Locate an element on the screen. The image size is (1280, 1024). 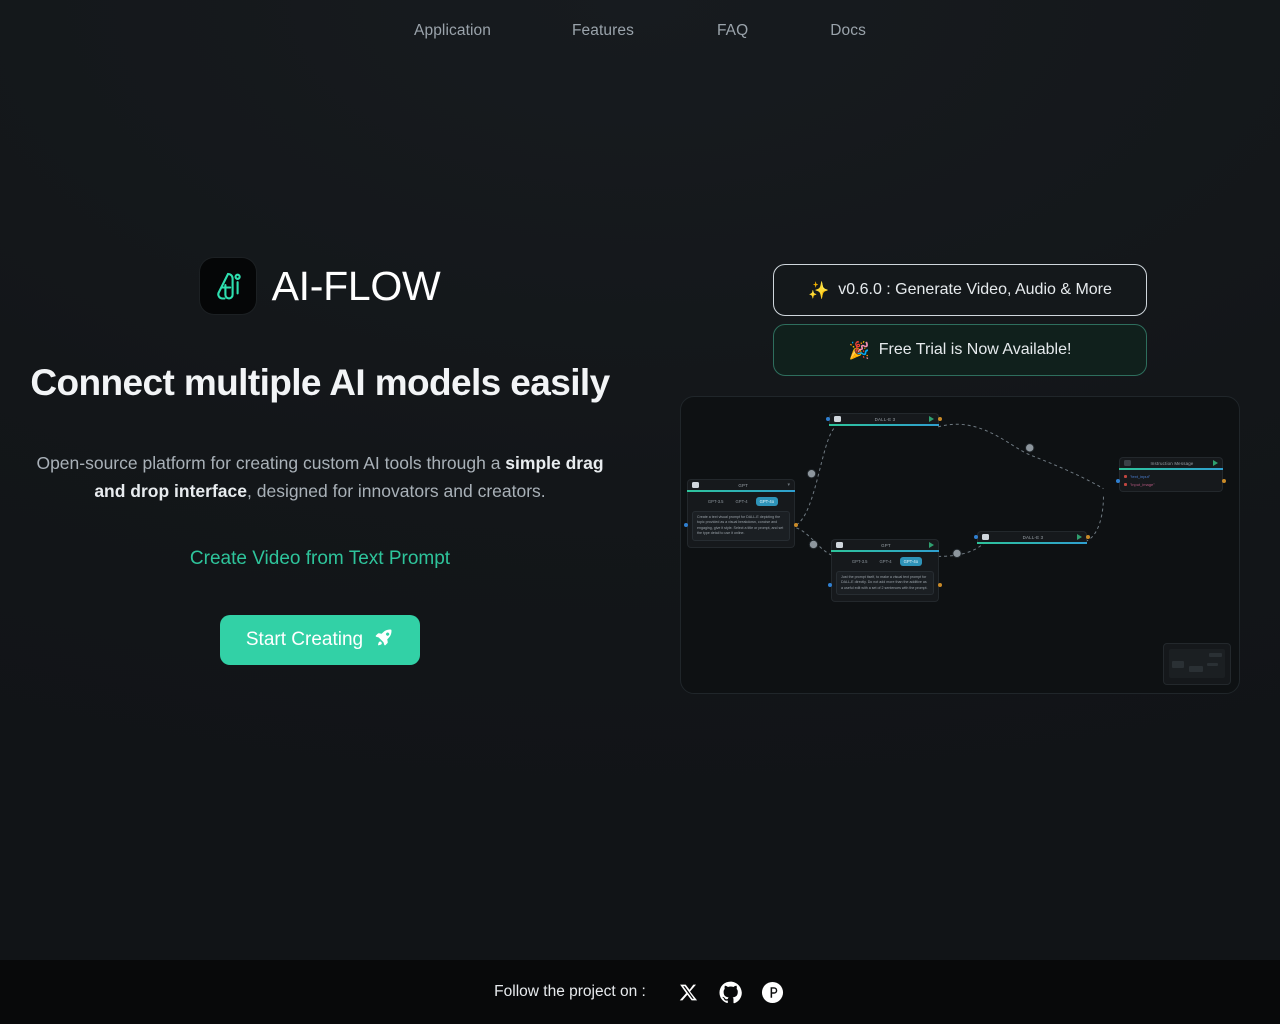
site-footer: Follow the project on : is located at coordinates (640, 992).